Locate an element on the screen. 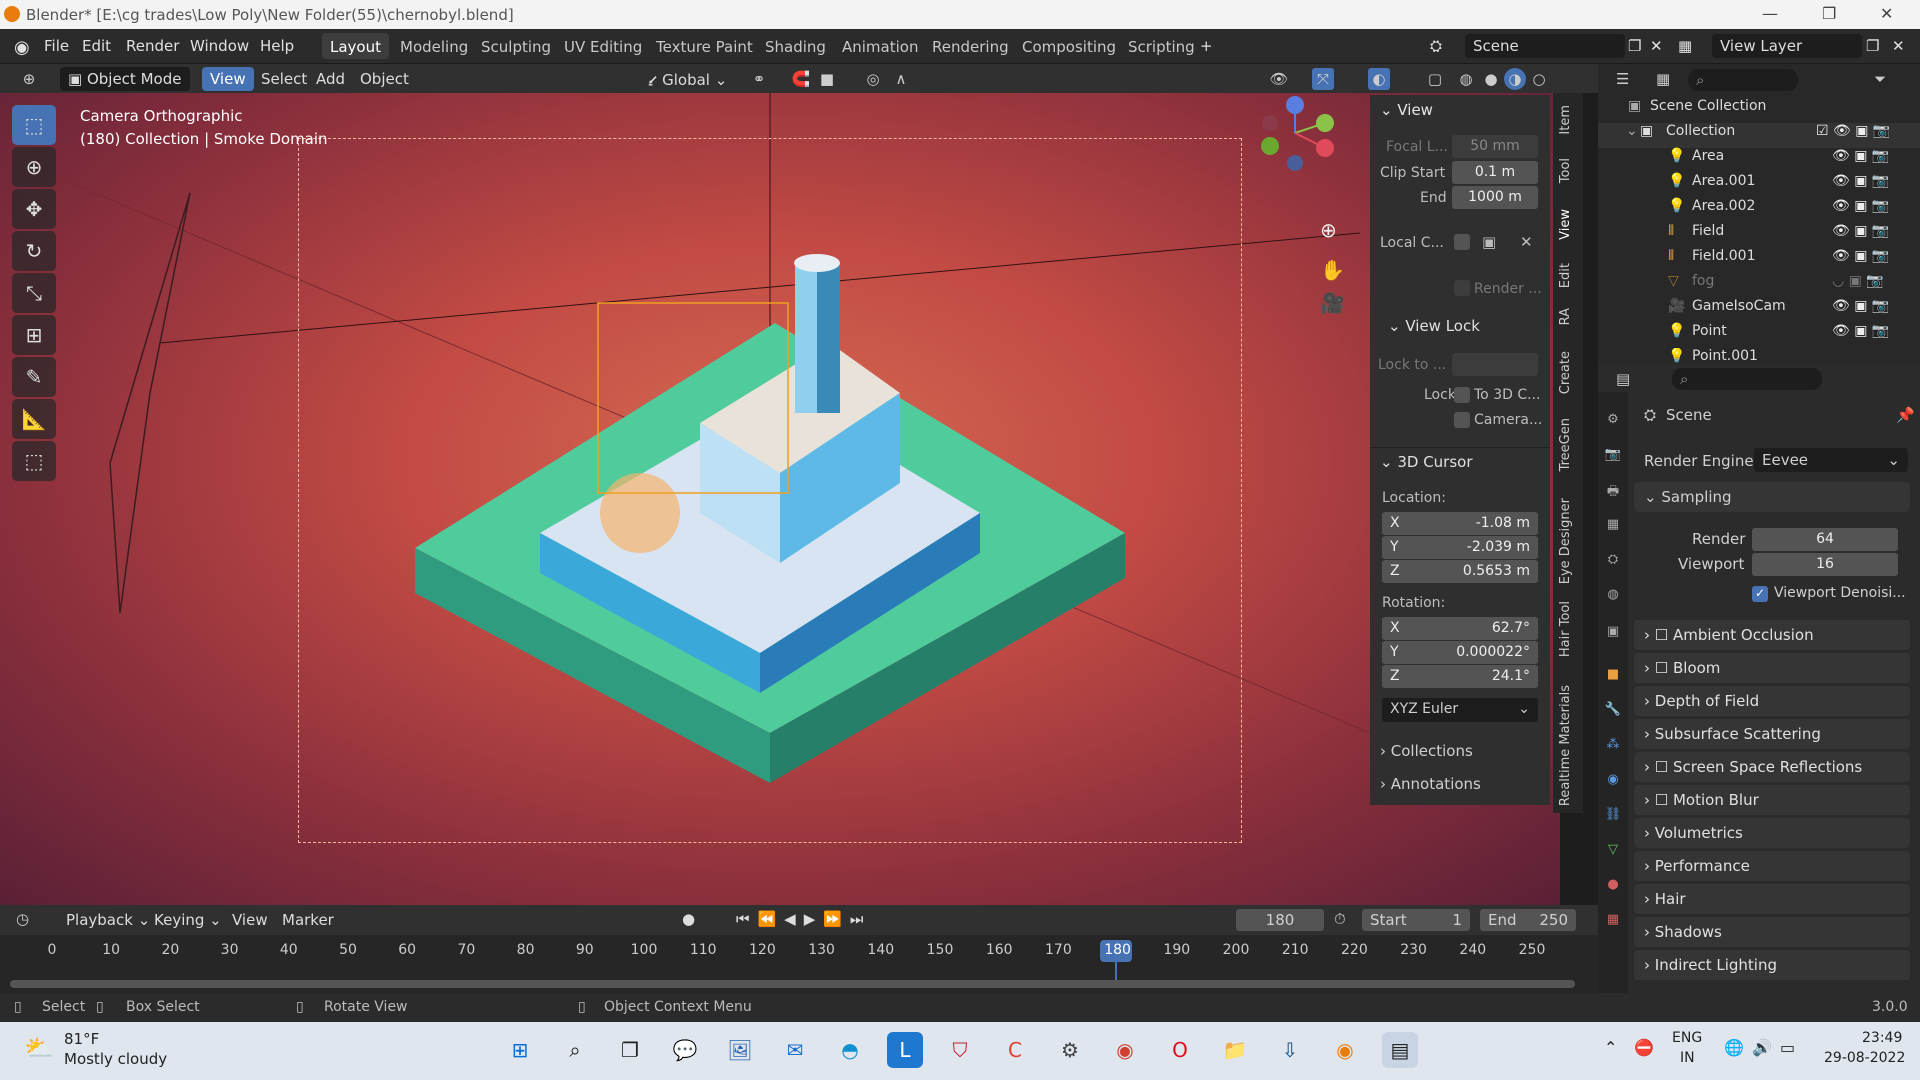  menu-file: File is located at coordinates (56, 46).